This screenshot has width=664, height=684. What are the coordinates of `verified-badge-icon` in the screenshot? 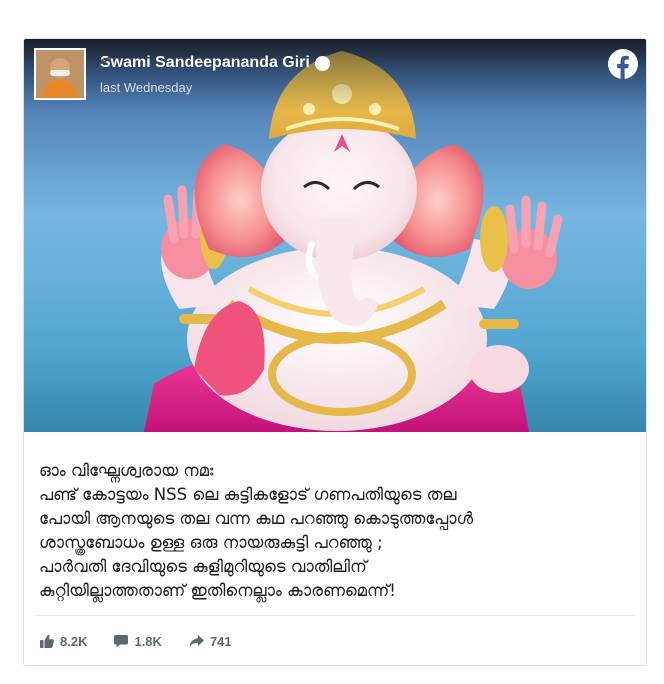 It's located at (215, 63).